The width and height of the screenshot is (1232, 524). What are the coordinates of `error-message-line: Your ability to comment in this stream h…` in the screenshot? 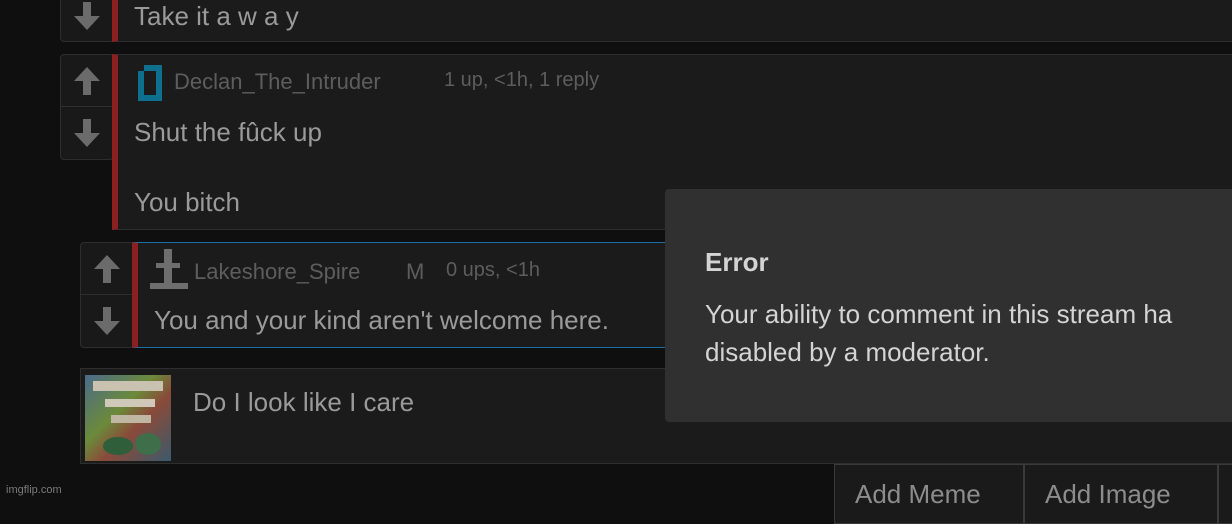 It's located at (939, 314).